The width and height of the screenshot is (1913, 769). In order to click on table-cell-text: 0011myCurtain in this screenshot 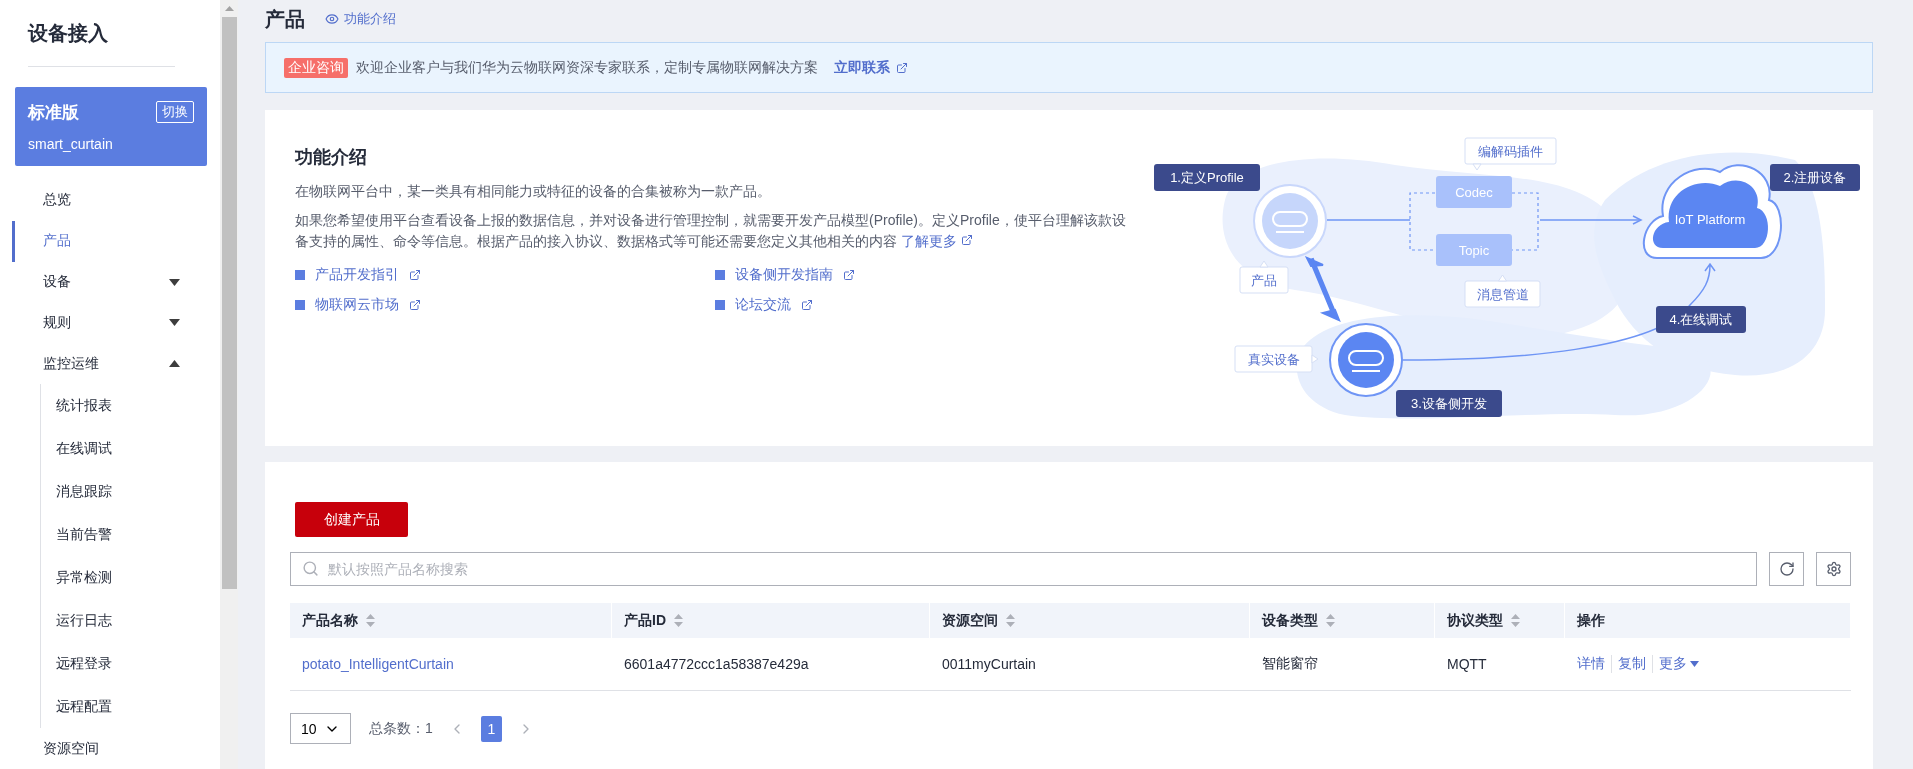, I will do `click(989, 664)`.